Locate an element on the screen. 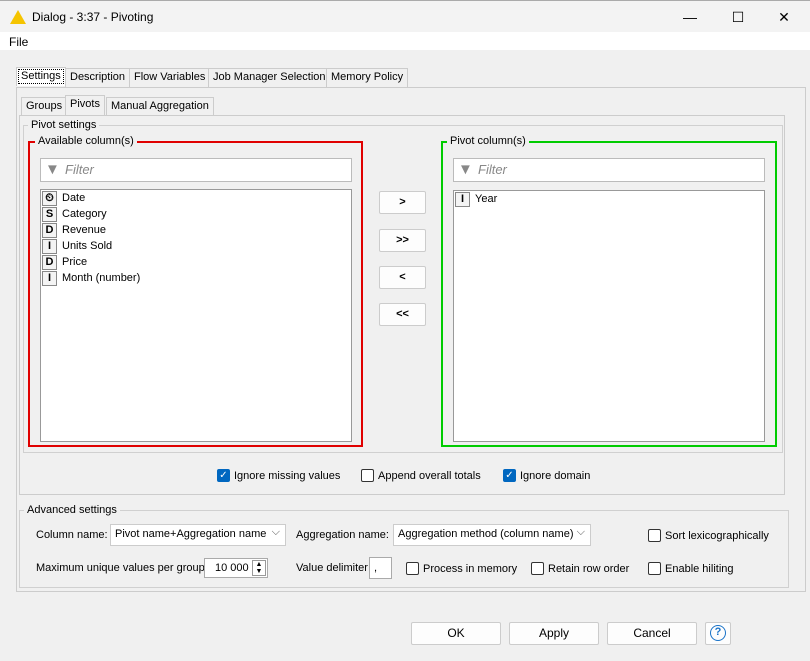 This screenshot has width=810, height=661. menu-file: File is located at coordinates (18, 42).